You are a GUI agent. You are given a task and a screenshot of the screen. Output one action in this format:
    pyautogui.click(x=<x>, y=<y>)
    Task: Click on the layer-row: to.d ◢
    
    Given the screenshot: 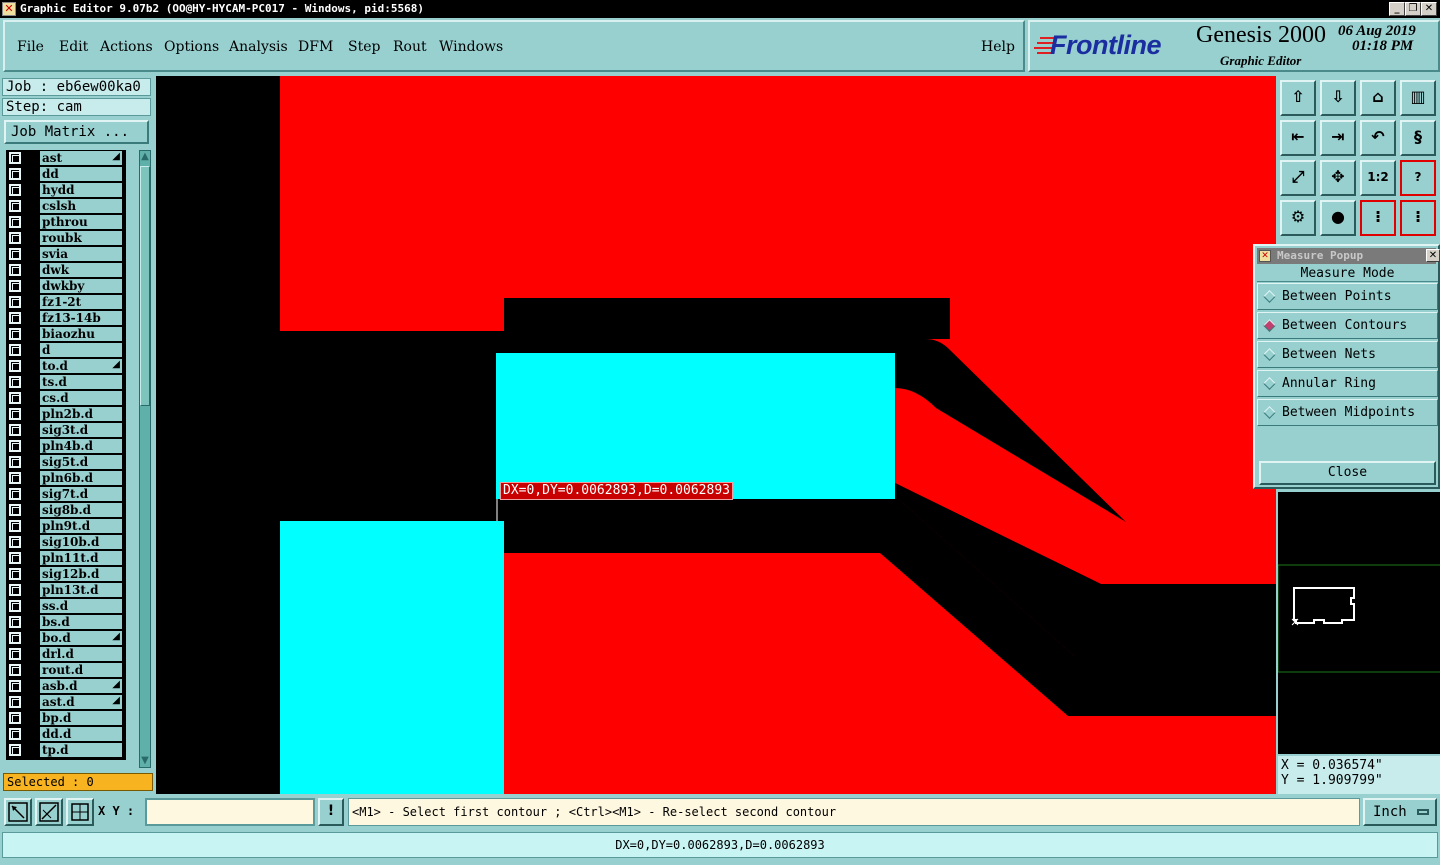 What is the action you would take?
    pyautogui.click(x=66, y=366)
    